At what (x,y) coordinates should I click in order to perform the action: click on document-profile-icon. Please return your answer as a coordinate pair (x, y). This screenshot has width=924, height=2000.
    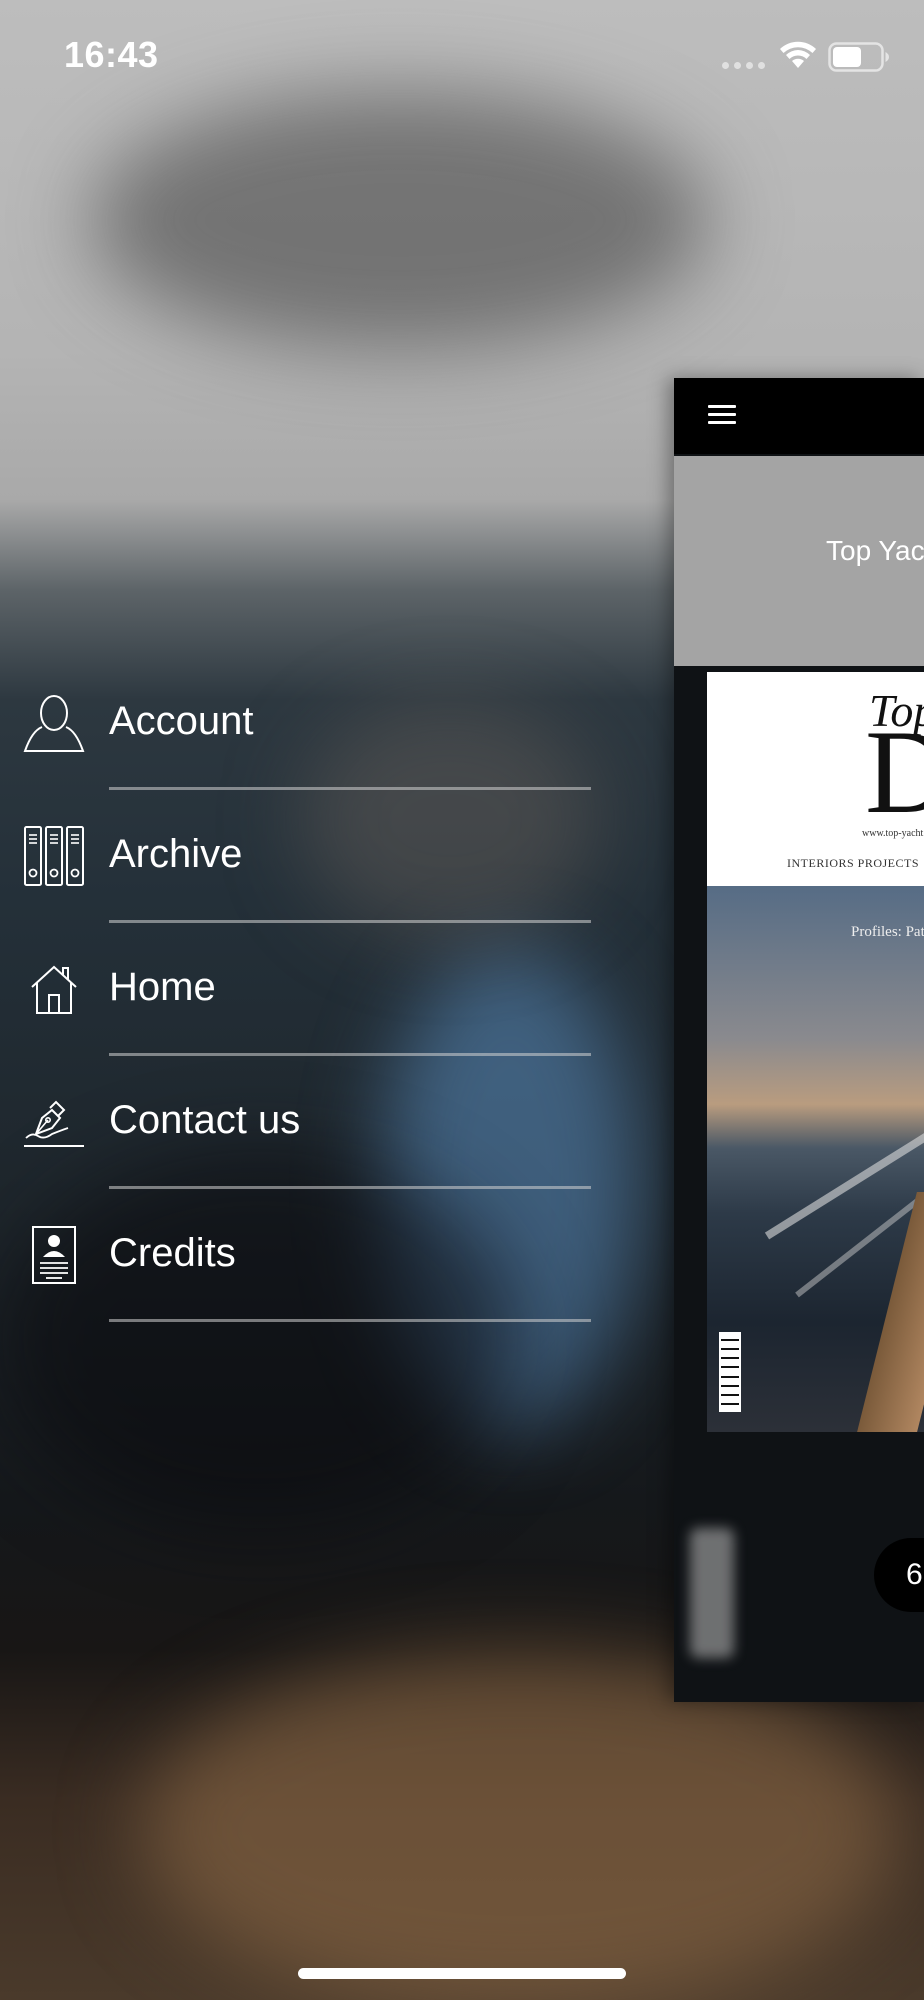
    Looking at the image, I should click on (54, 1255).